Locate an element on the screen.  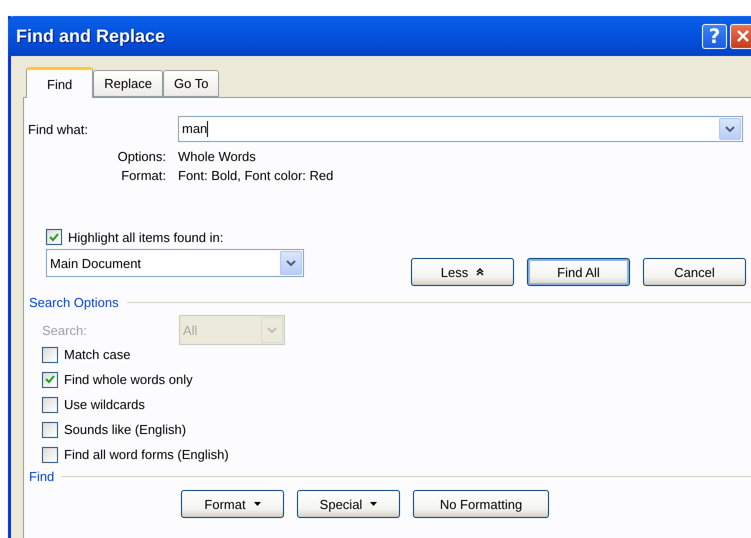
section-heading: Search Options is located at coordinates (74, 302).